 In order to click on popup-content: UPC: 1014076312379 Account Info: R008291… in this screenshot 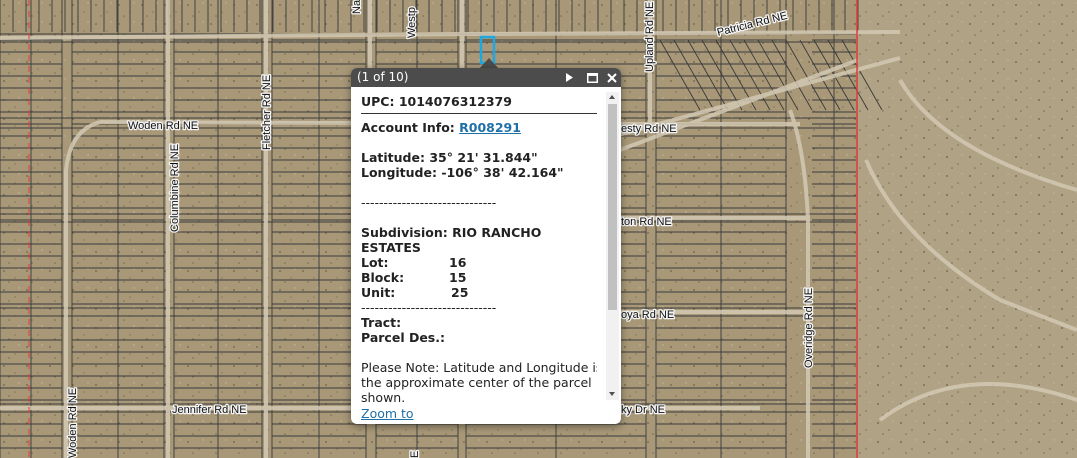, I will do `click(479, 248)`.